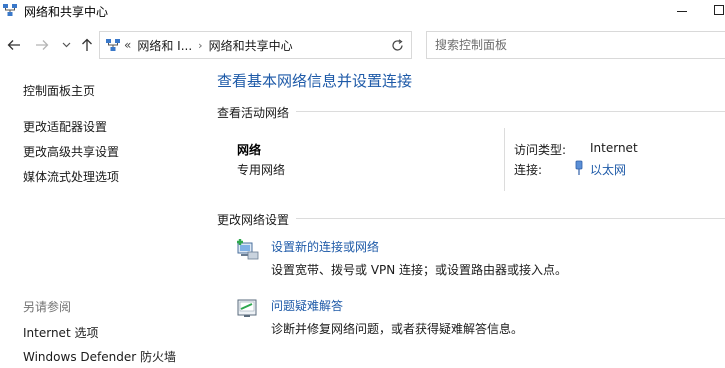 The width and height of the screenshot is (725, 368). What do you see at coordinates (248, 309) in the screenshot?
I see `troubleshoot-icon` at bounding box center [248, 309].